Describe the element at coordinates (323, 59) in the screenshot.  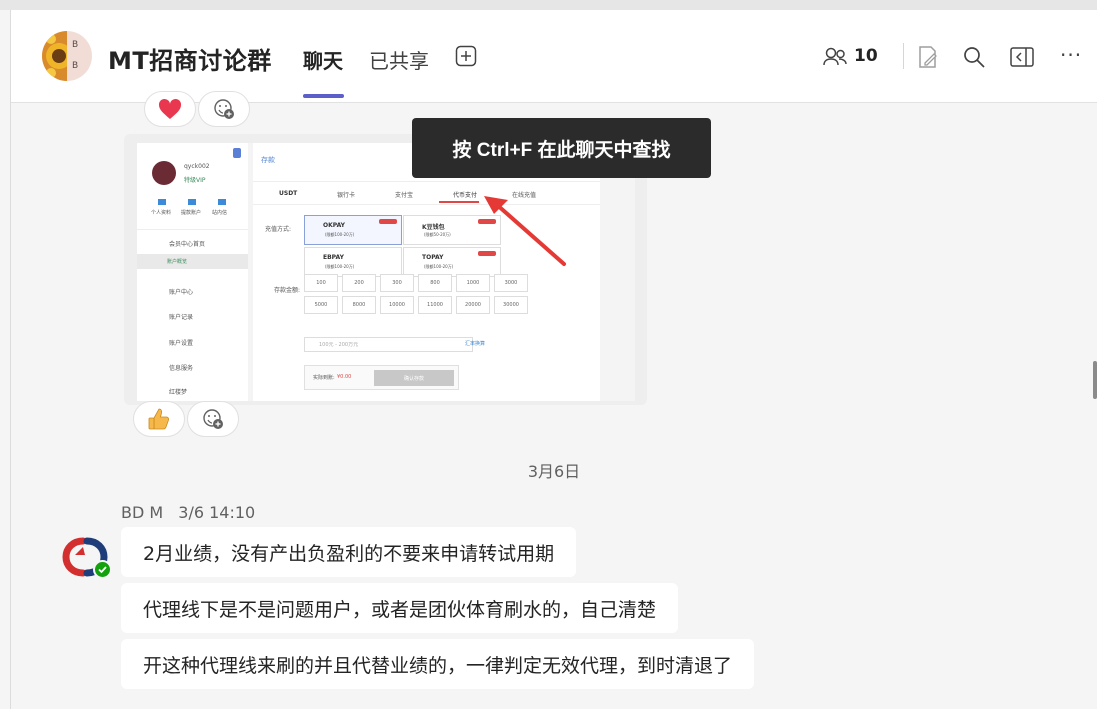
I see `tab-chat: 聊天` at that location.